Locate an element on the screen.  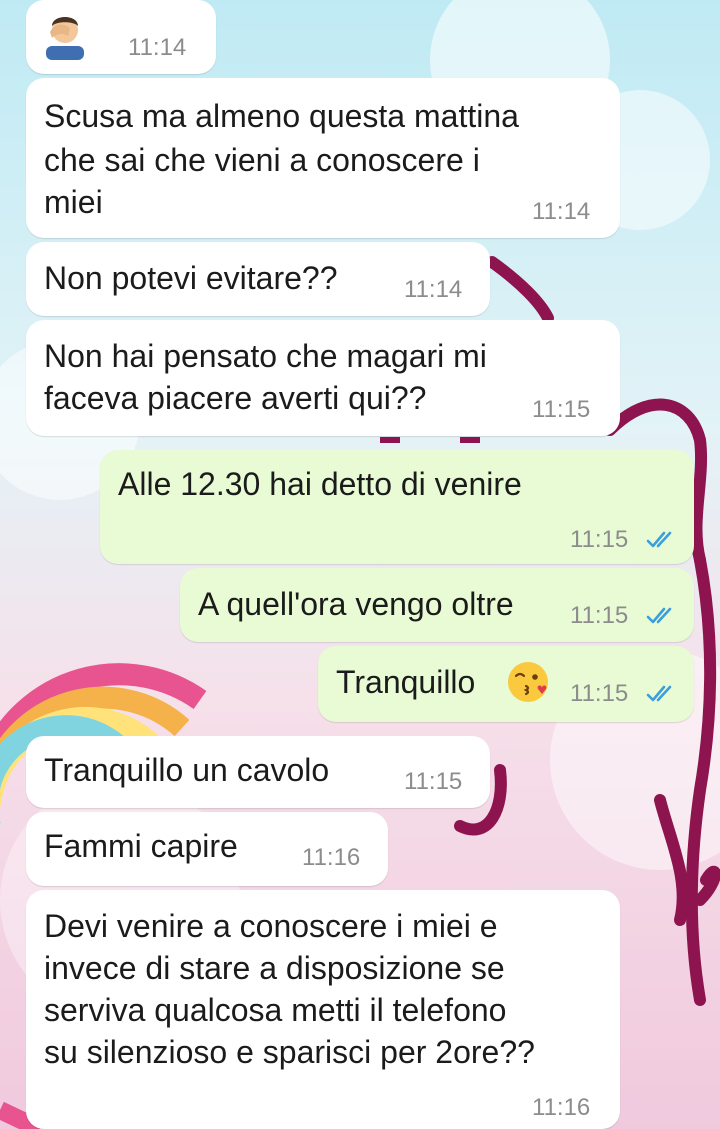
message-text-line: Fammi capire is located at coordinates (141, 846).